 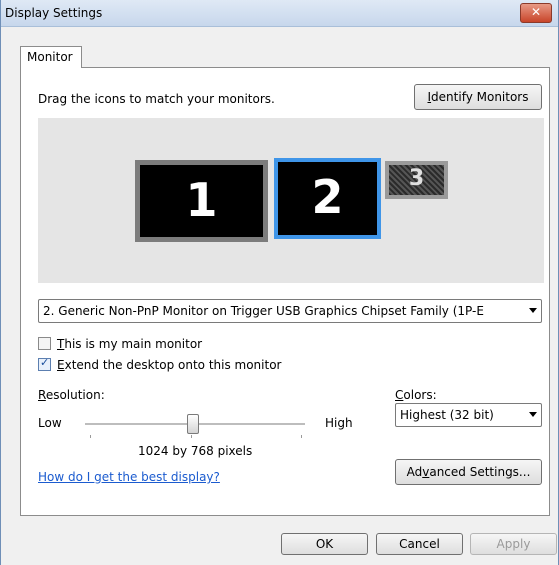 What do you see at coordinates (193, 424) in the screenshot?
I see `resolution-slider-thumb` at bounding box center [193, 424].